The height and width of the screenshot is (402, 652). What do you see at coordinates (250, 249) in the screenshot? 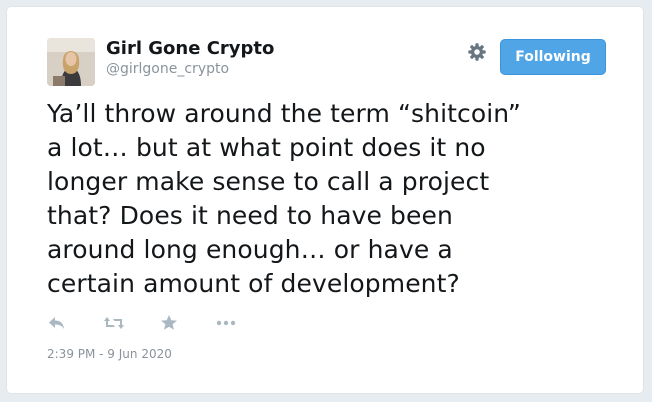
I see `tweet-text-line: around long enough… or have a` at bounding box center [250, 249].